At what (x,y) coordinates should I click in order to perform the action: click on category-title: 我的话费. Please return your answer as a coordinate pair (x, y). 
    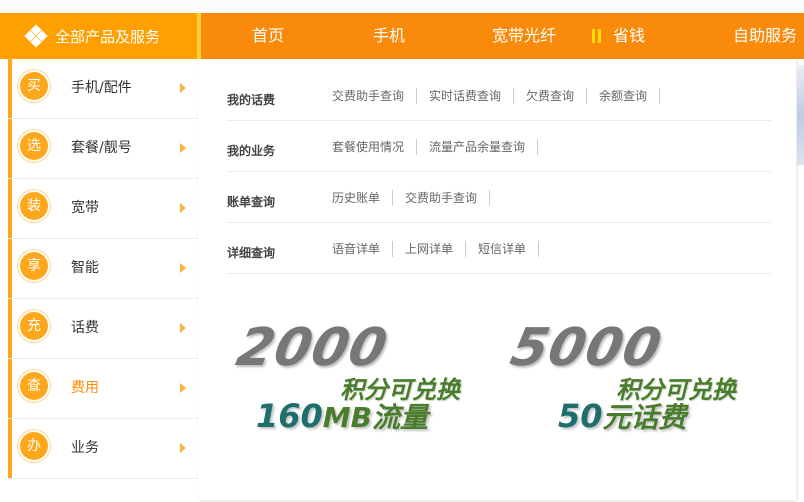
    Looking at the image, I should click on (251, 100).